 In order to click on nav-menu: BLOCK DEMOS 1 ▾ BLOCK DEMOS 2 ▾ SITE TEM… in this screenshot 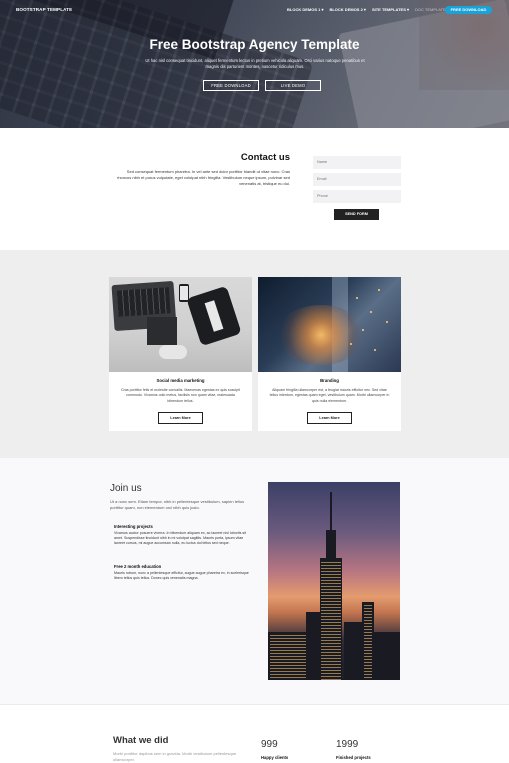, I will do `click(369, 9)`.